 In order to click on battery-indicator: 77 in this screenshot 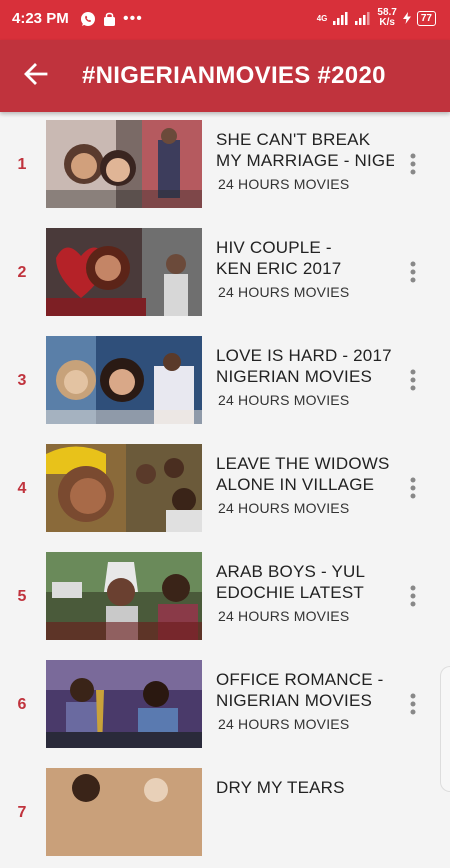, I will do `click(426, 18)`.